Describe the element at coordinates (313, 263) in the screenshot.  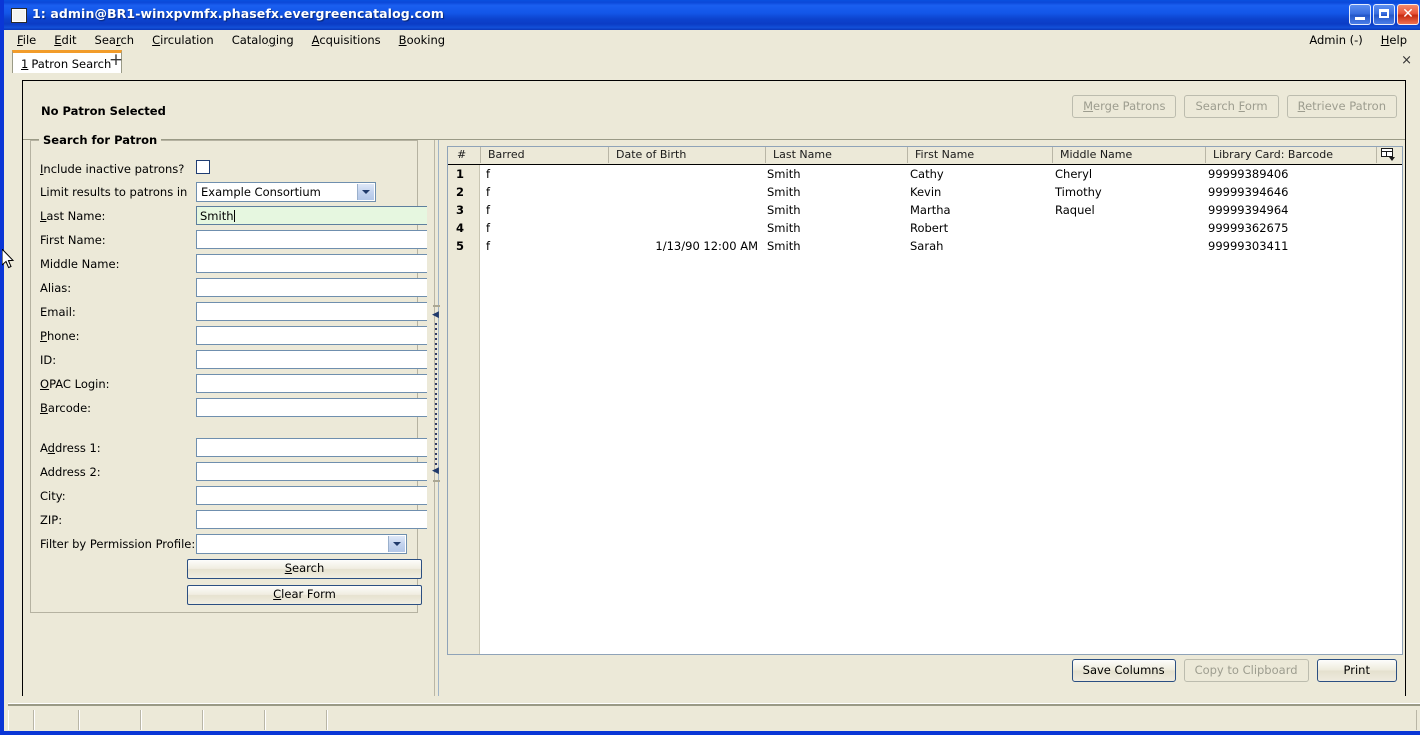
I see `middle-name-input` at that location.